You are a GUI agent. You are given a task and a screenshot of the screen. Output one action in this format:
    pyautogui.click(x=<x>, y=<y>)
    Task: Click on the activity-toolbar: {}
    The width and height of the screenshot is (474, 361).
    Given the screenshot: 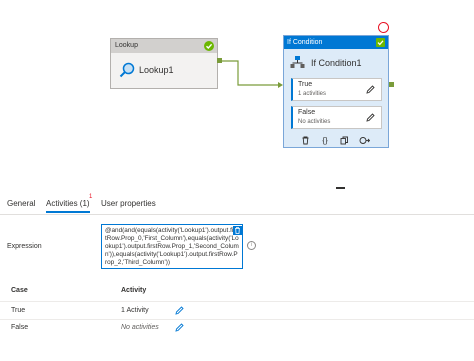 What is the action you would take?
    pyautogui.click(x=335, y=140)
    